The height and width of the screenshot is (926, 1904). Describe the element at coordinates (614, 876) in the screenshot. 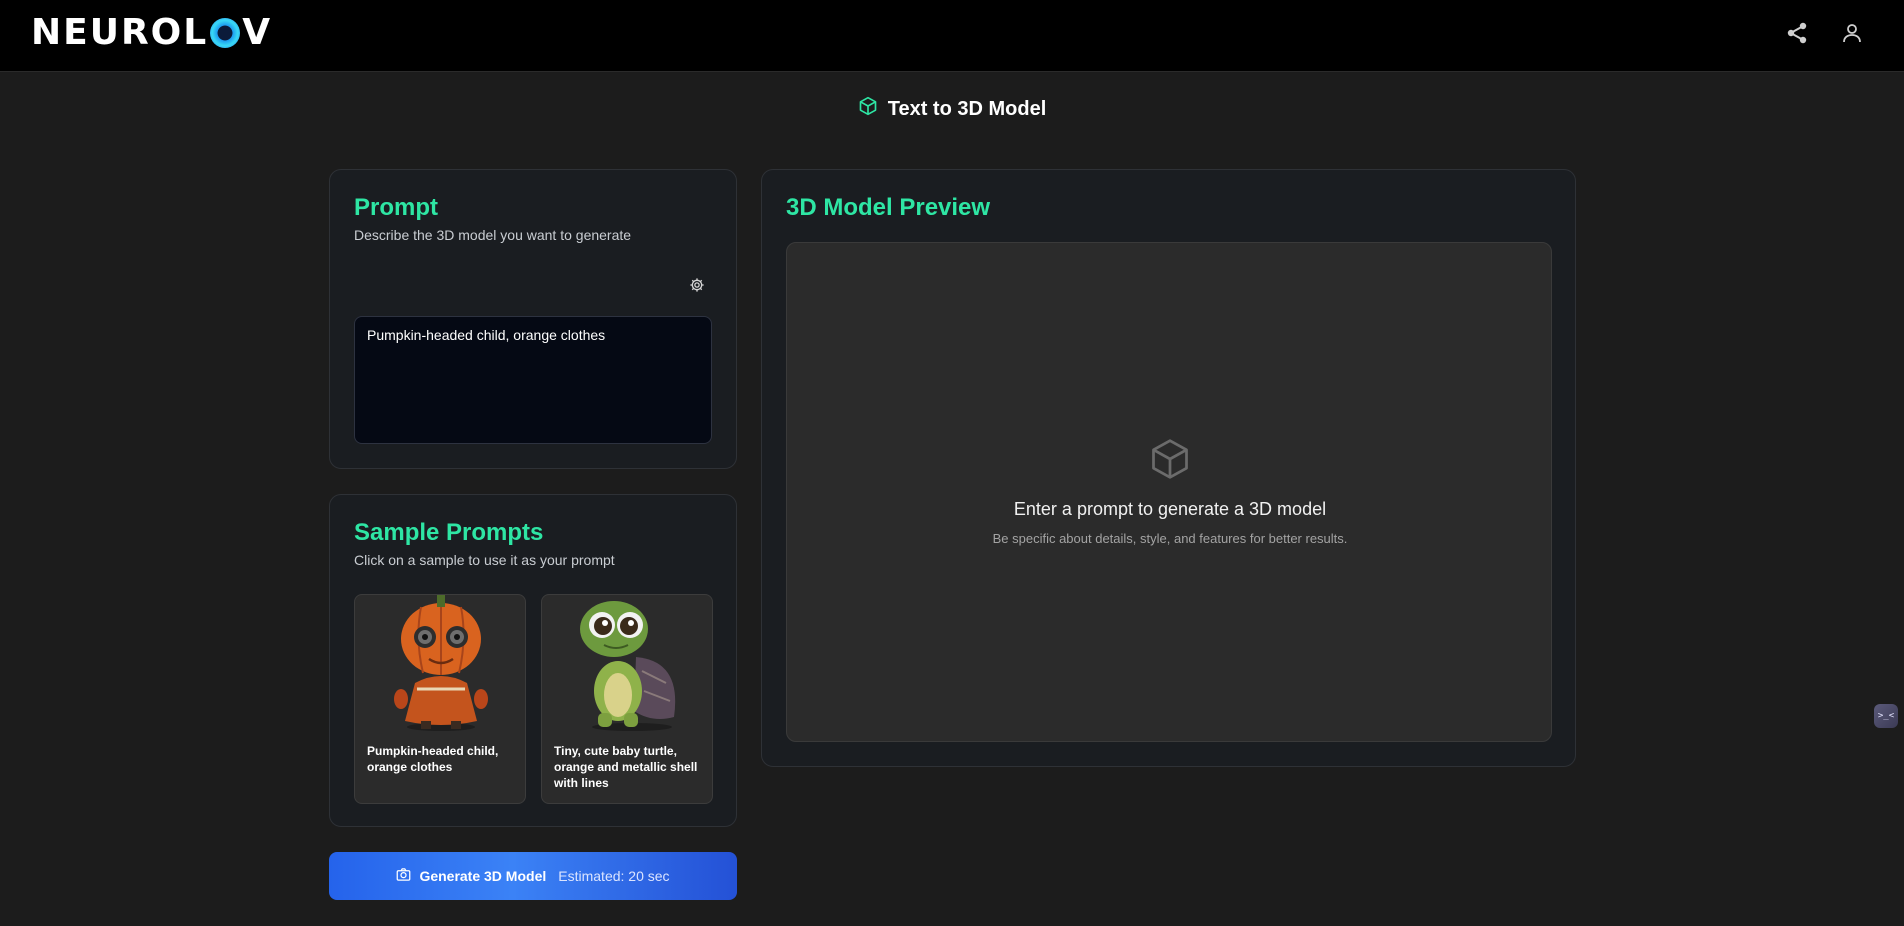

I see `generate-estimate: Estimated: 20 sec` at that location.